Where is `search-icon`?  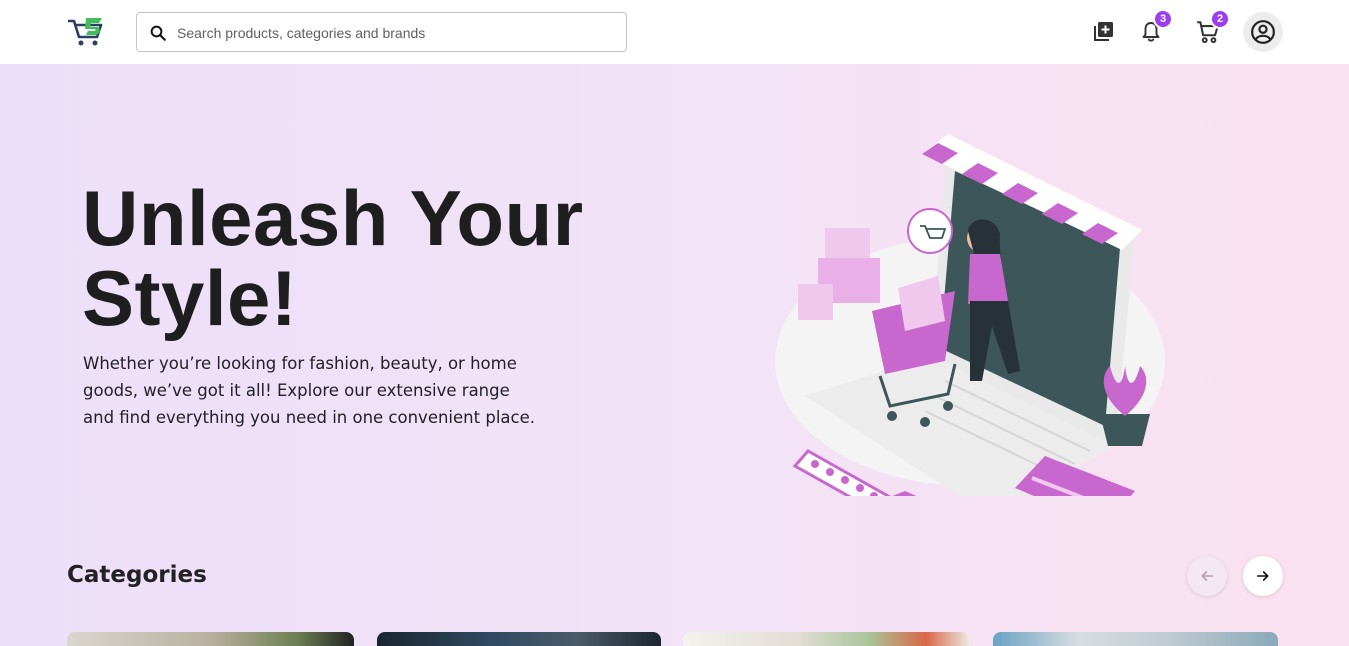 search-icon is located at coordinates (158, 33).